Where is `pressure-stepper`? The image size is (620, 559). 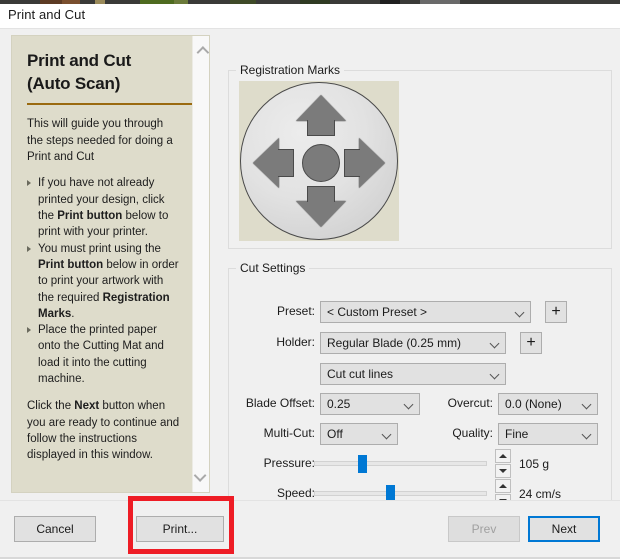 pressure-stepper is located at coordinates (503, 464).